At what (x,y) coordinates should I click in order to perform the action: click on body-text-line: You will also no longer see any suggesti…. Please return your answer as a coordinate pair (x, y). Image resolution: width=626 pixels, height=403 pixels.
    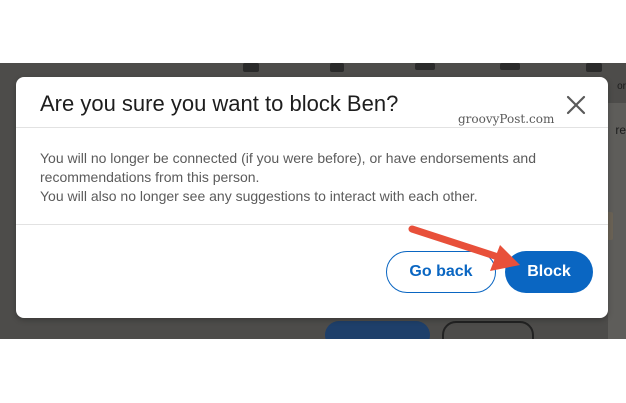
    Looking at the image, I should click on (259, 196).